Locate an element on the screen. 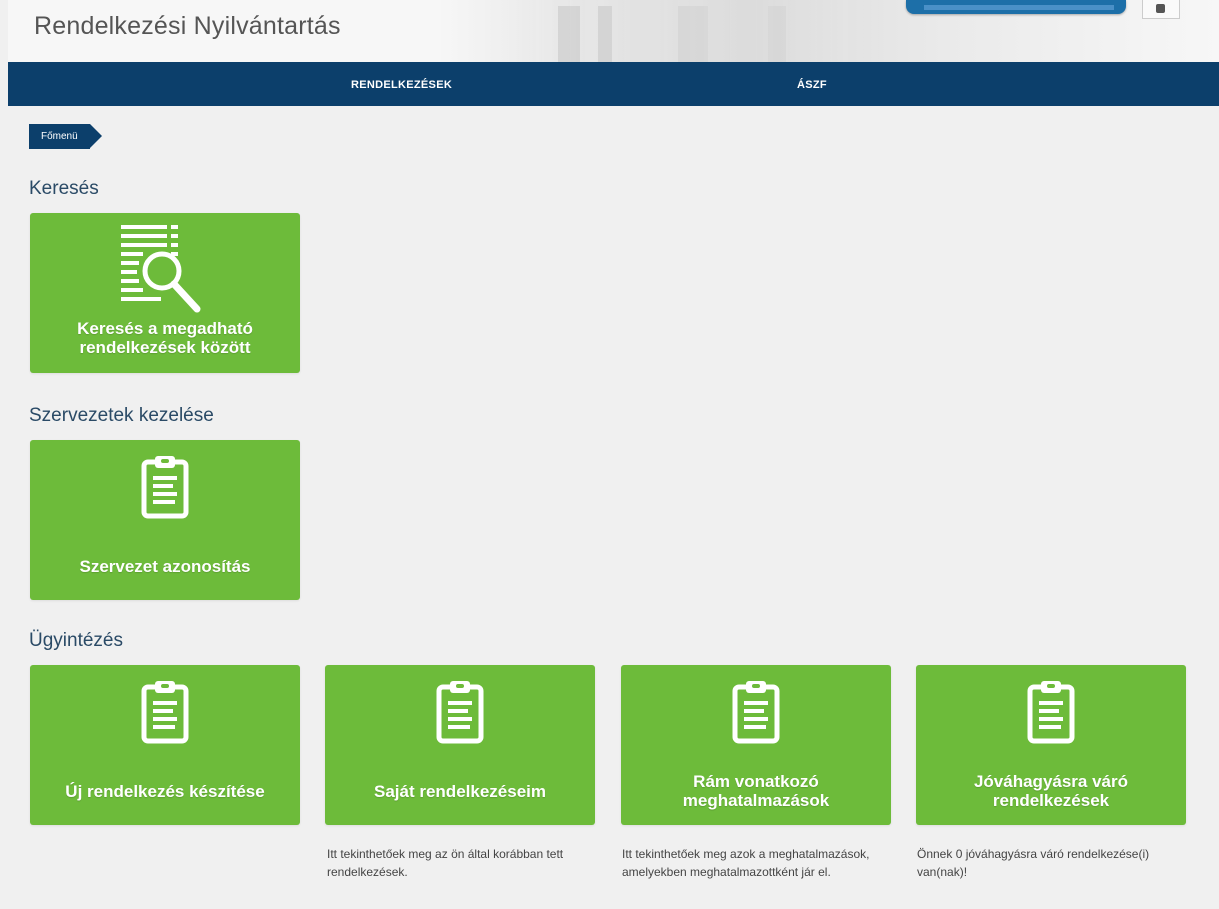 Image resolution: width=1219 pixels, height=909 pixels. breadcrumb-item-fomenu: Főmenü is located at coordinates (65, 136).